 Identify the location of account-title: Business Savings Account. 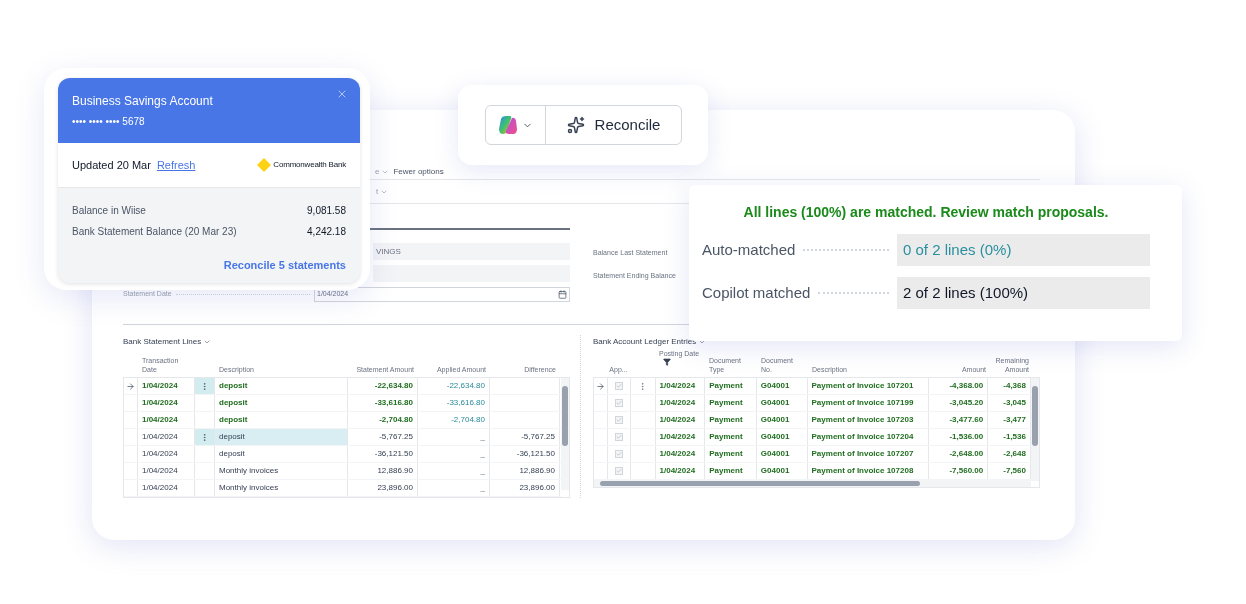
(142, 101).